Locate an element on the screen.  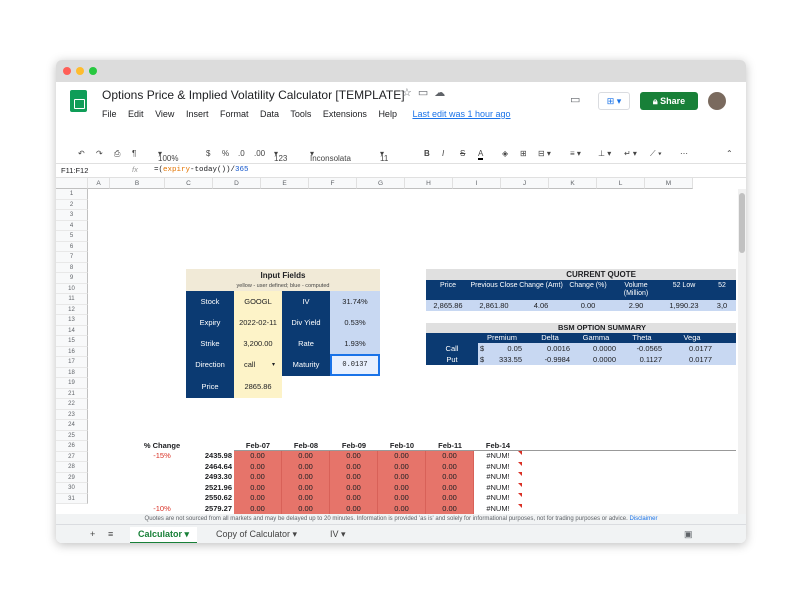
text-color-button: A is located at coordinates (481, 154).